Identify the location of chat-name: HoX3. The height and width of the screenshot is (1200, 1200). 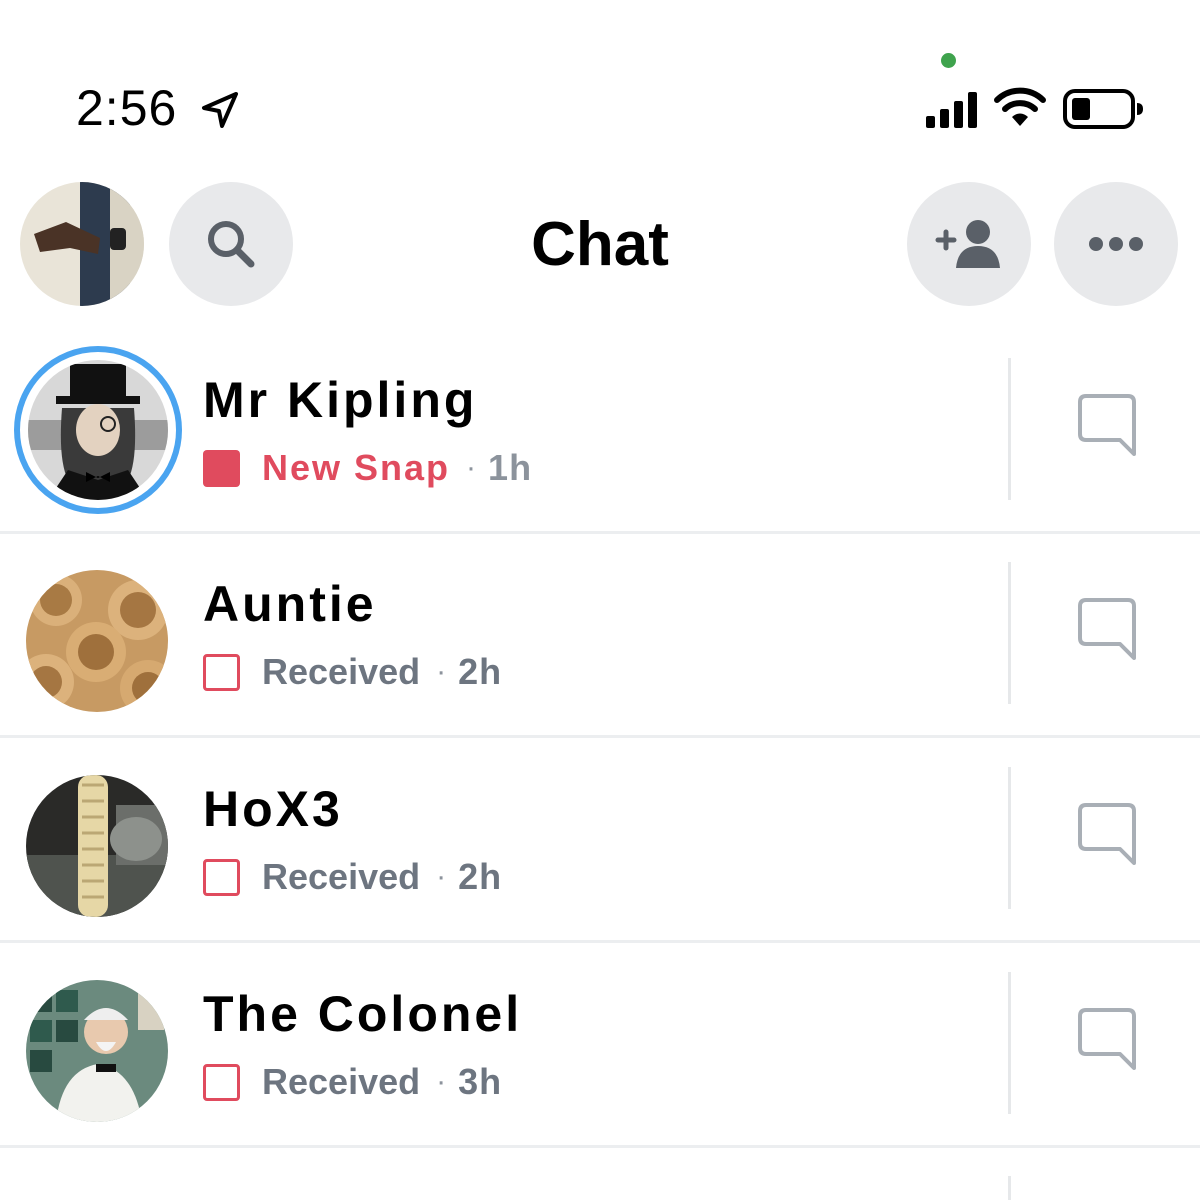
(273, 809).